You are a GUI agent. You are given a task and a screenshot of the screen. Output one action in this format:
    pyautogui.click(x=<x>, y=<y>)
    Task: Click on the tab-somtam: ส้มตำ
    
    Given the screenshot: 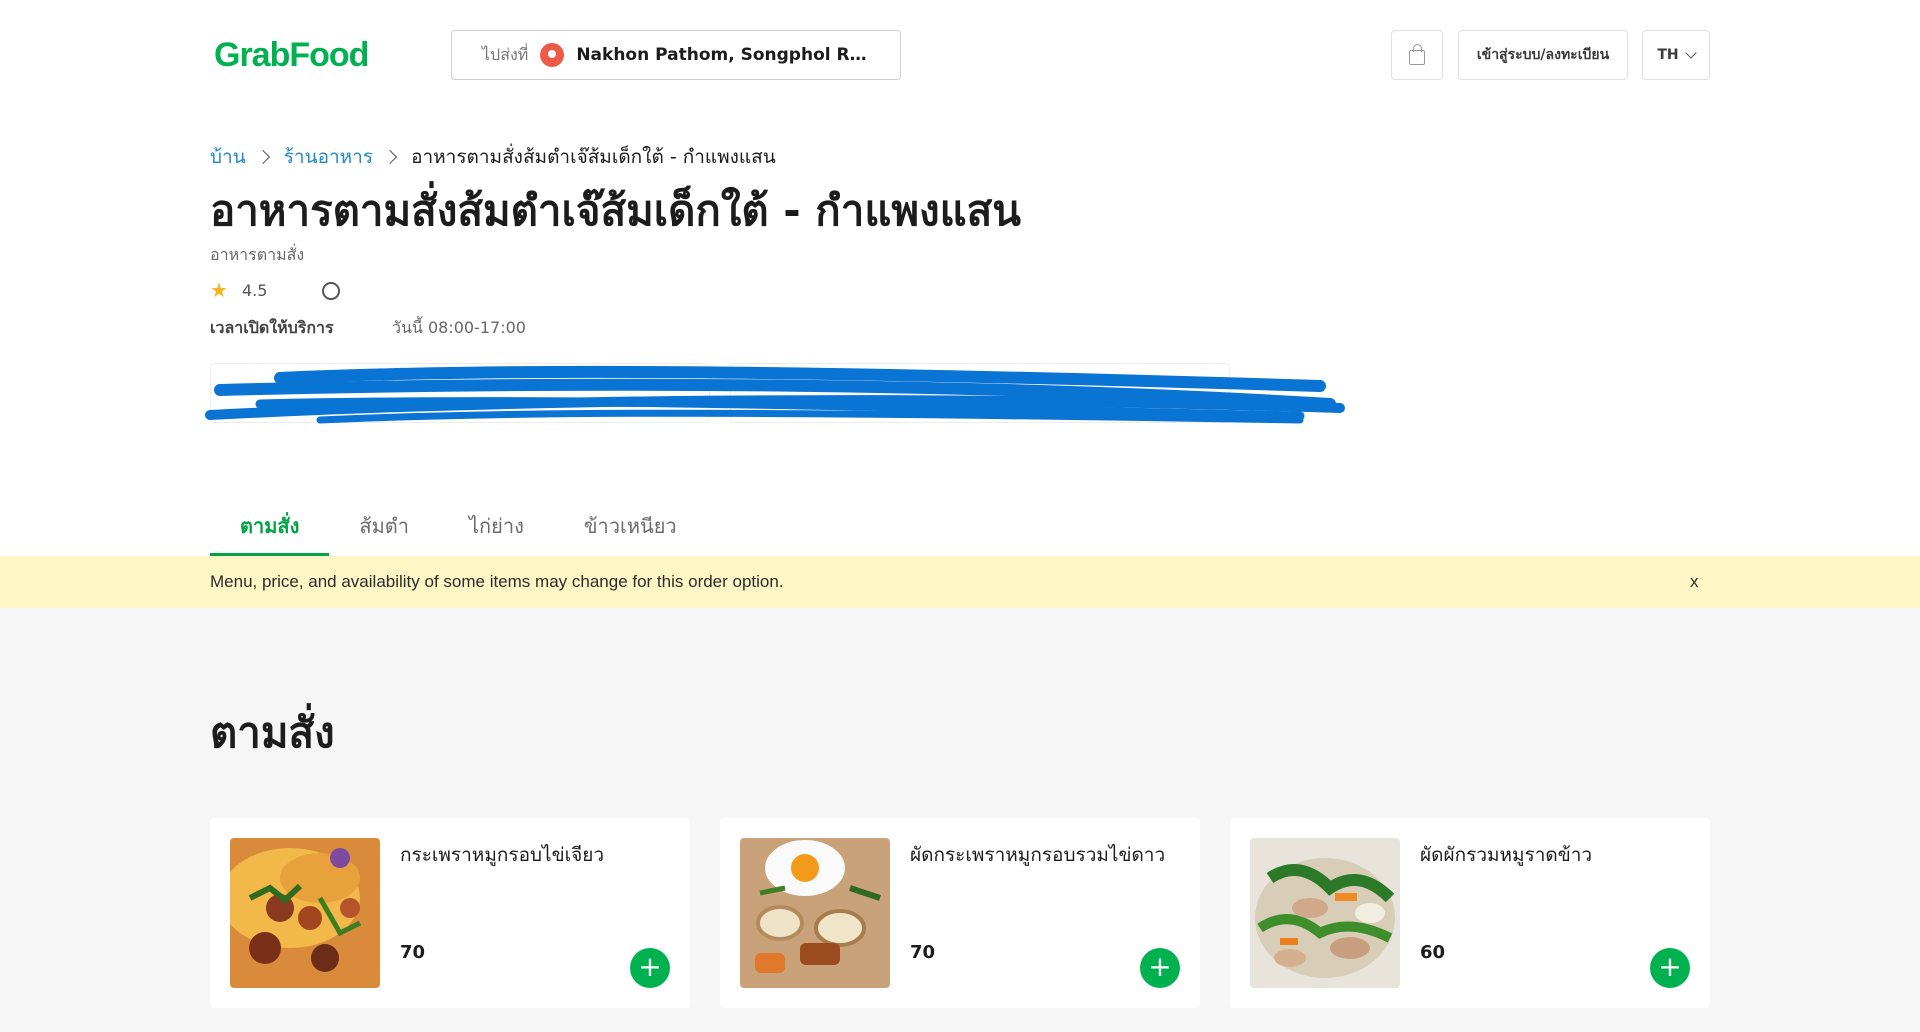 What is the action you would take?
    pyautogui.click(x=384, y=528)
    